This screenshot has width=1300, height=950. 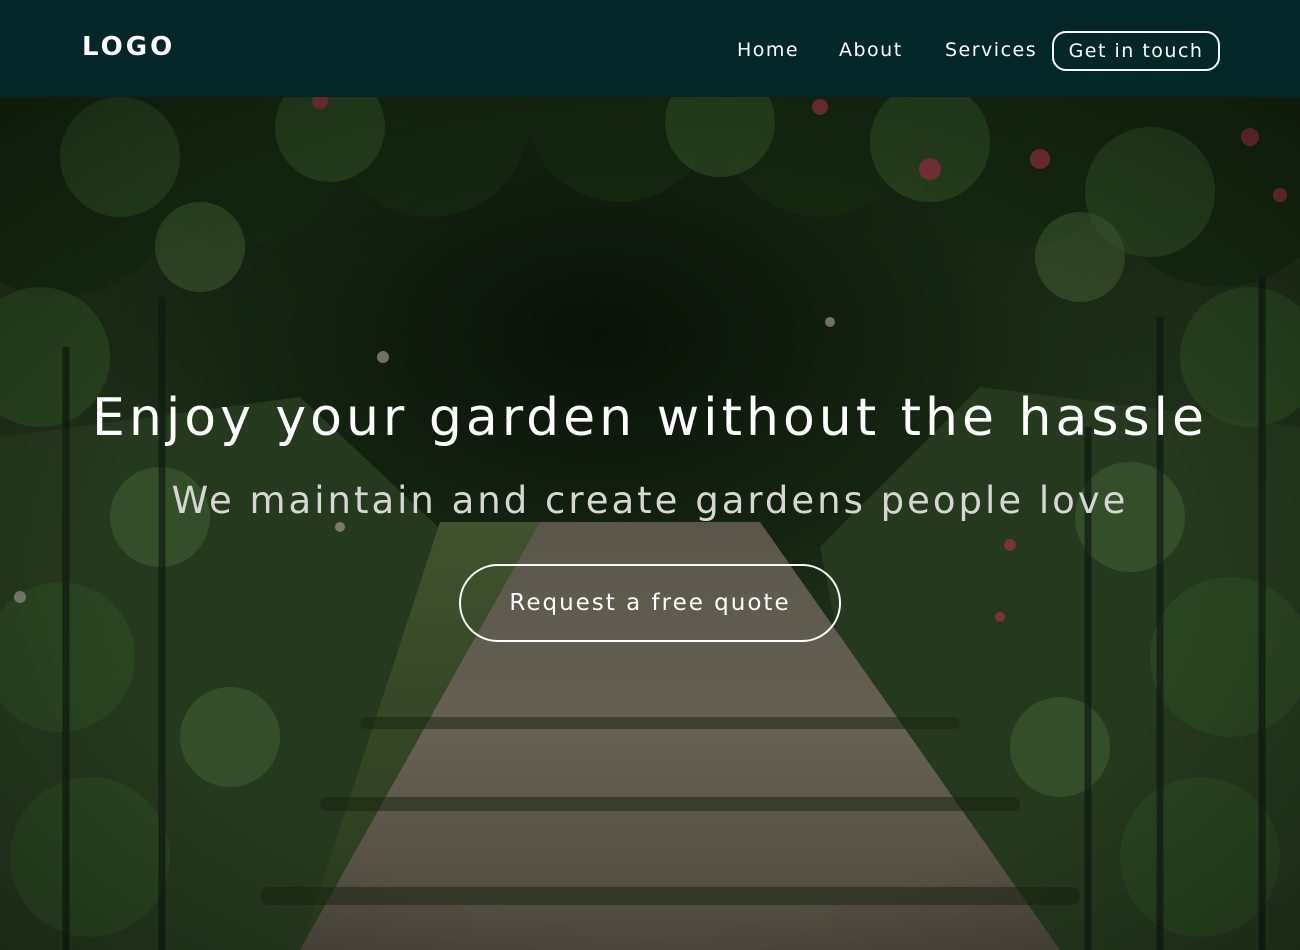 I want to click on request-quote-button: Request a free quote, so click(x=650, y=603).